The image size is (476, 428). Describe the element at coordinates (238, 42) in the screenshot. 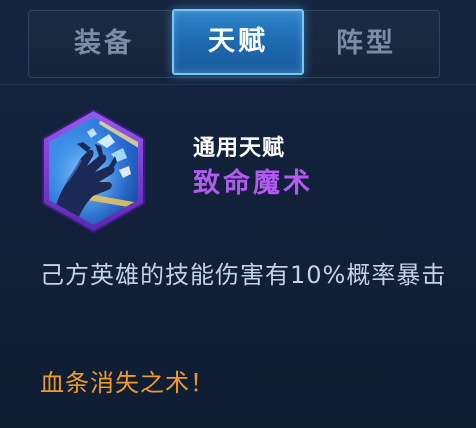

I see `tab-talent: 天赋` at that location.